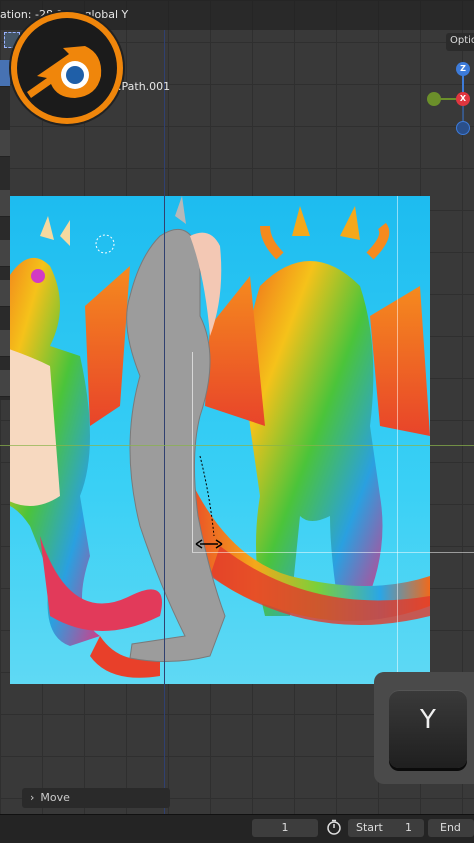  What do you see at coordinates (447, 98) in the screenshot?
I see `navigation-gizmo: Z X` at bounding box center [447, 98].